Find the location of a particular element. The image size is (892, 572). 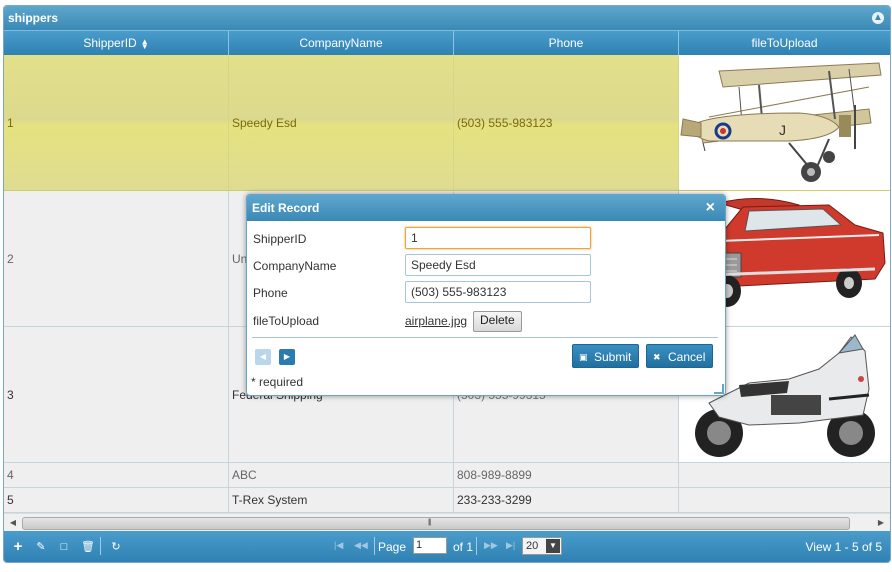

column-header-phone: Phone is located at coordinates (566, 43).